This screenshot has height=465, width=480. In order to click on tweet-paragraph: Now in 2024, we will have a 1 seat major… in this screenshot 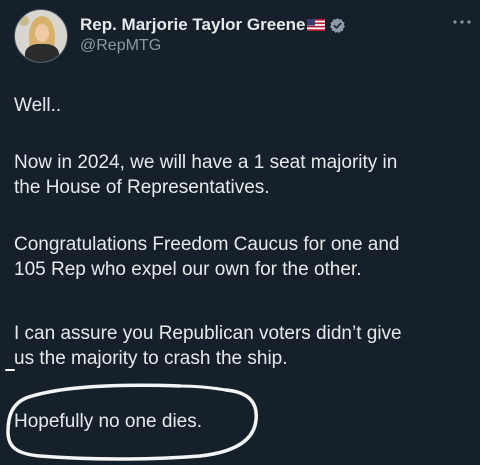, I will do `click(206, 175)`.